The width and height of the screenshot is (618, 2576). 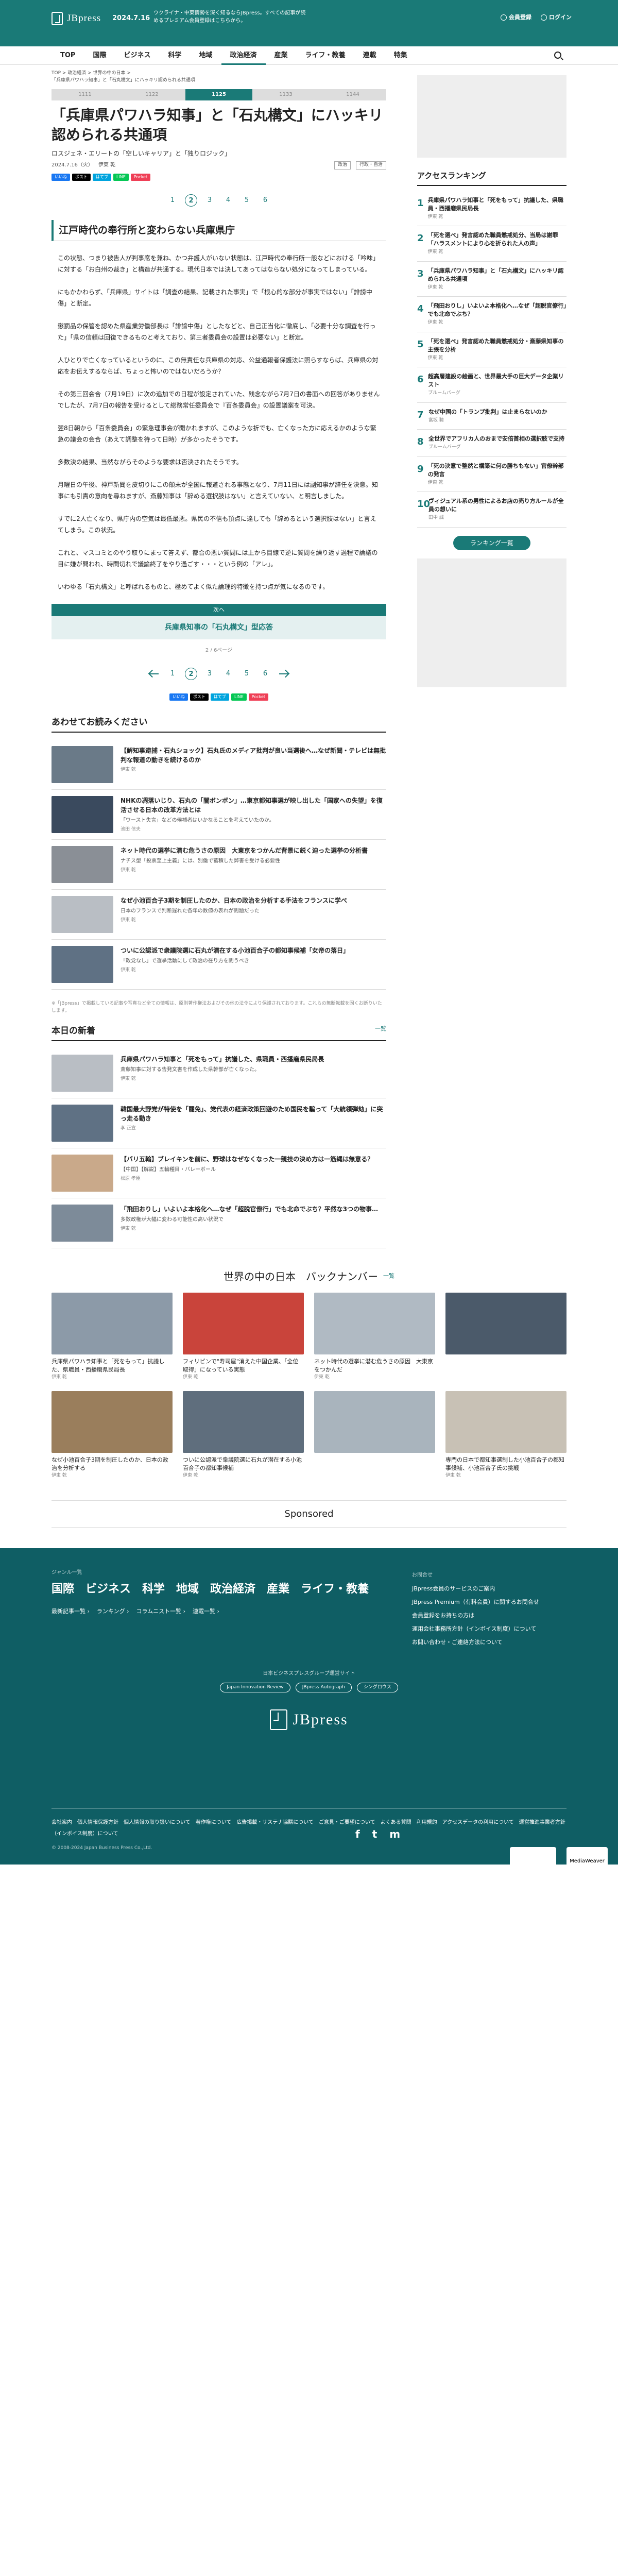 I want to click on item-title: ついに公認派で衆議院選に石丸が潜在する小池百合子の都知事候補「女帝の落日」, so click(x=235, y=951).